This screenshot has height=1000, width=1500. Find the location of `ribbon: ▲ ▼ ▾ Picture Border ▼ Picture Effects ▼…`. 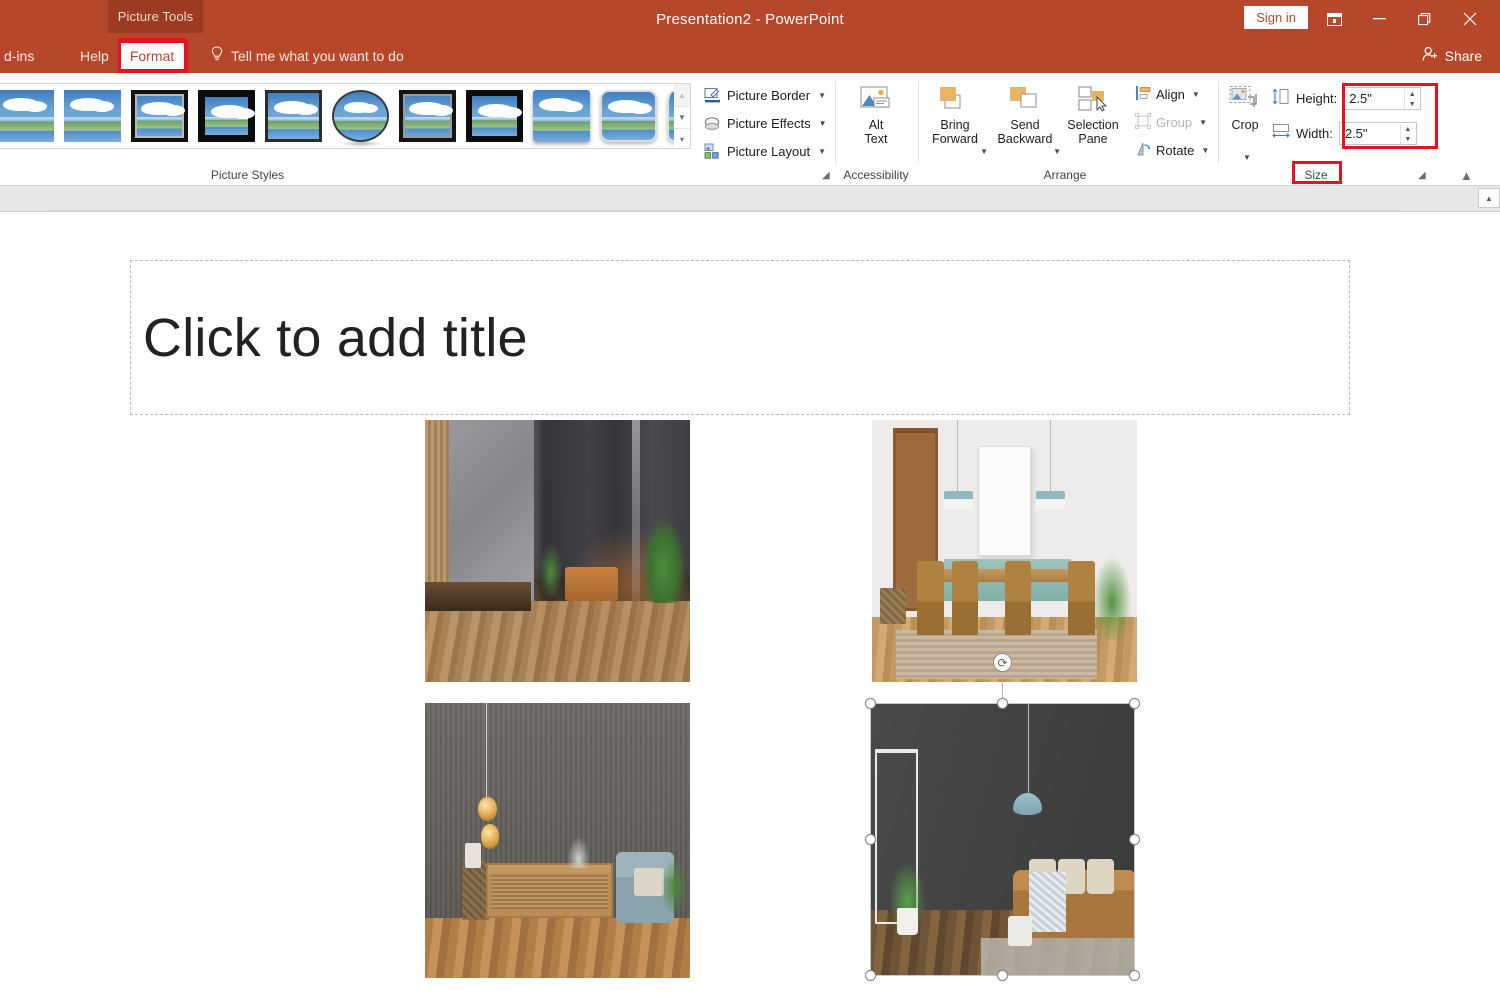

ribbon: ▲ ▼ ▾ Picture Border ▼ Picture Effects ▼… is located at coordinates (750, 129).